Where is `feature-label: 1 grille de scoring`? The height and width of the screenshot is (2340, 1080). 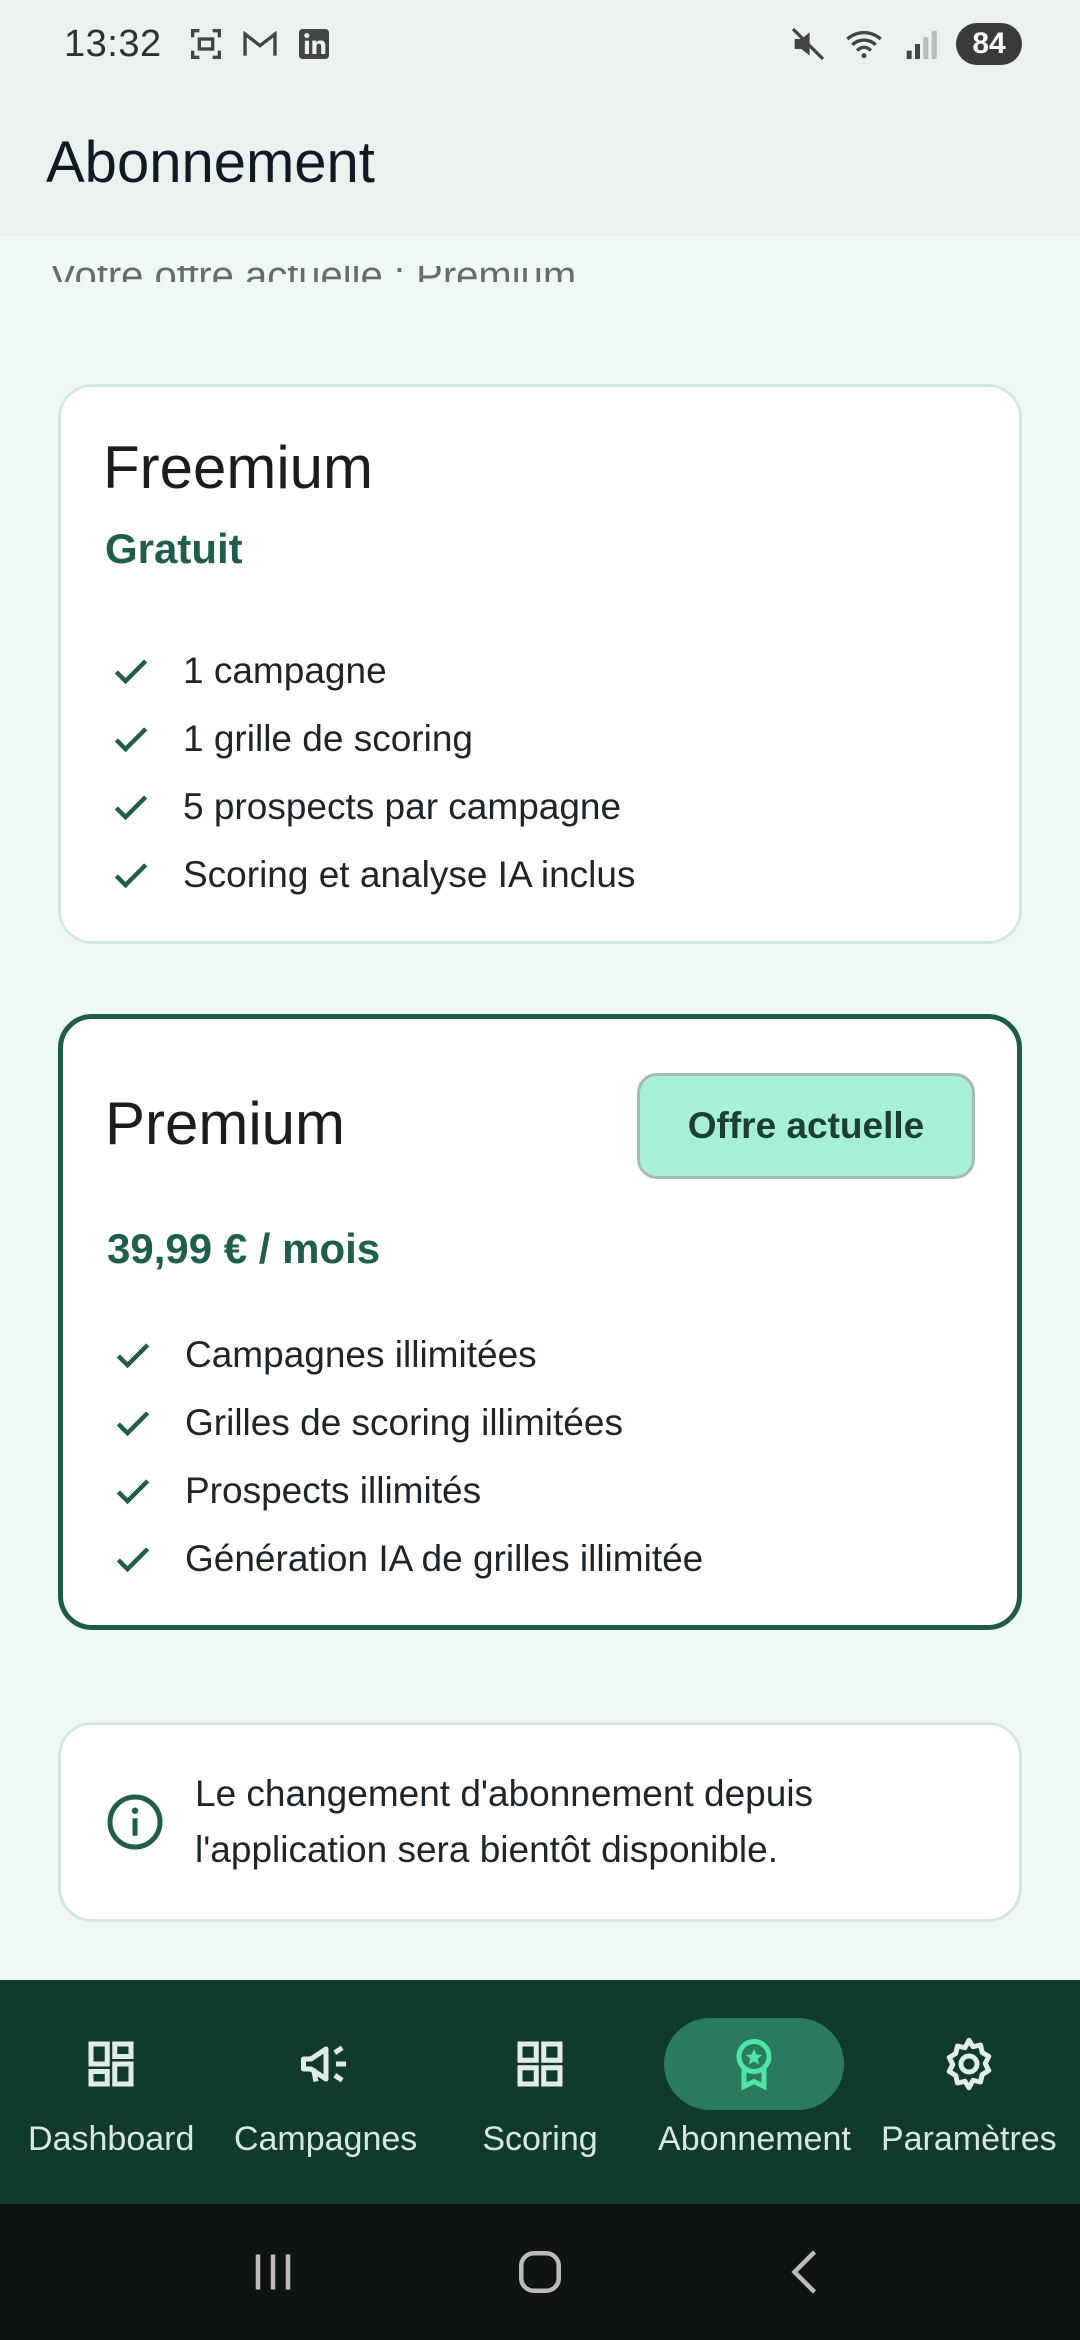 feature-label: 1 grille de scoring is located at coordinates (328, 738).